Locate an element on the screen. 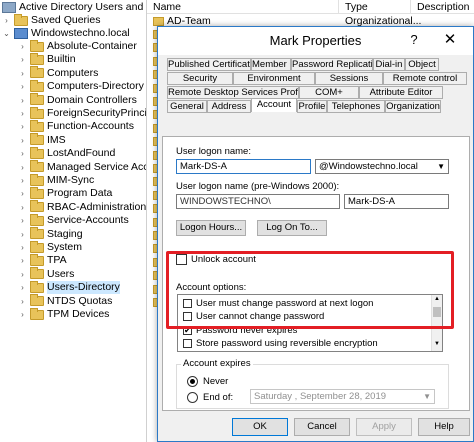 The image size is (474, 442). tab-remote-control: Remote control is located at coordinates (425, 78).